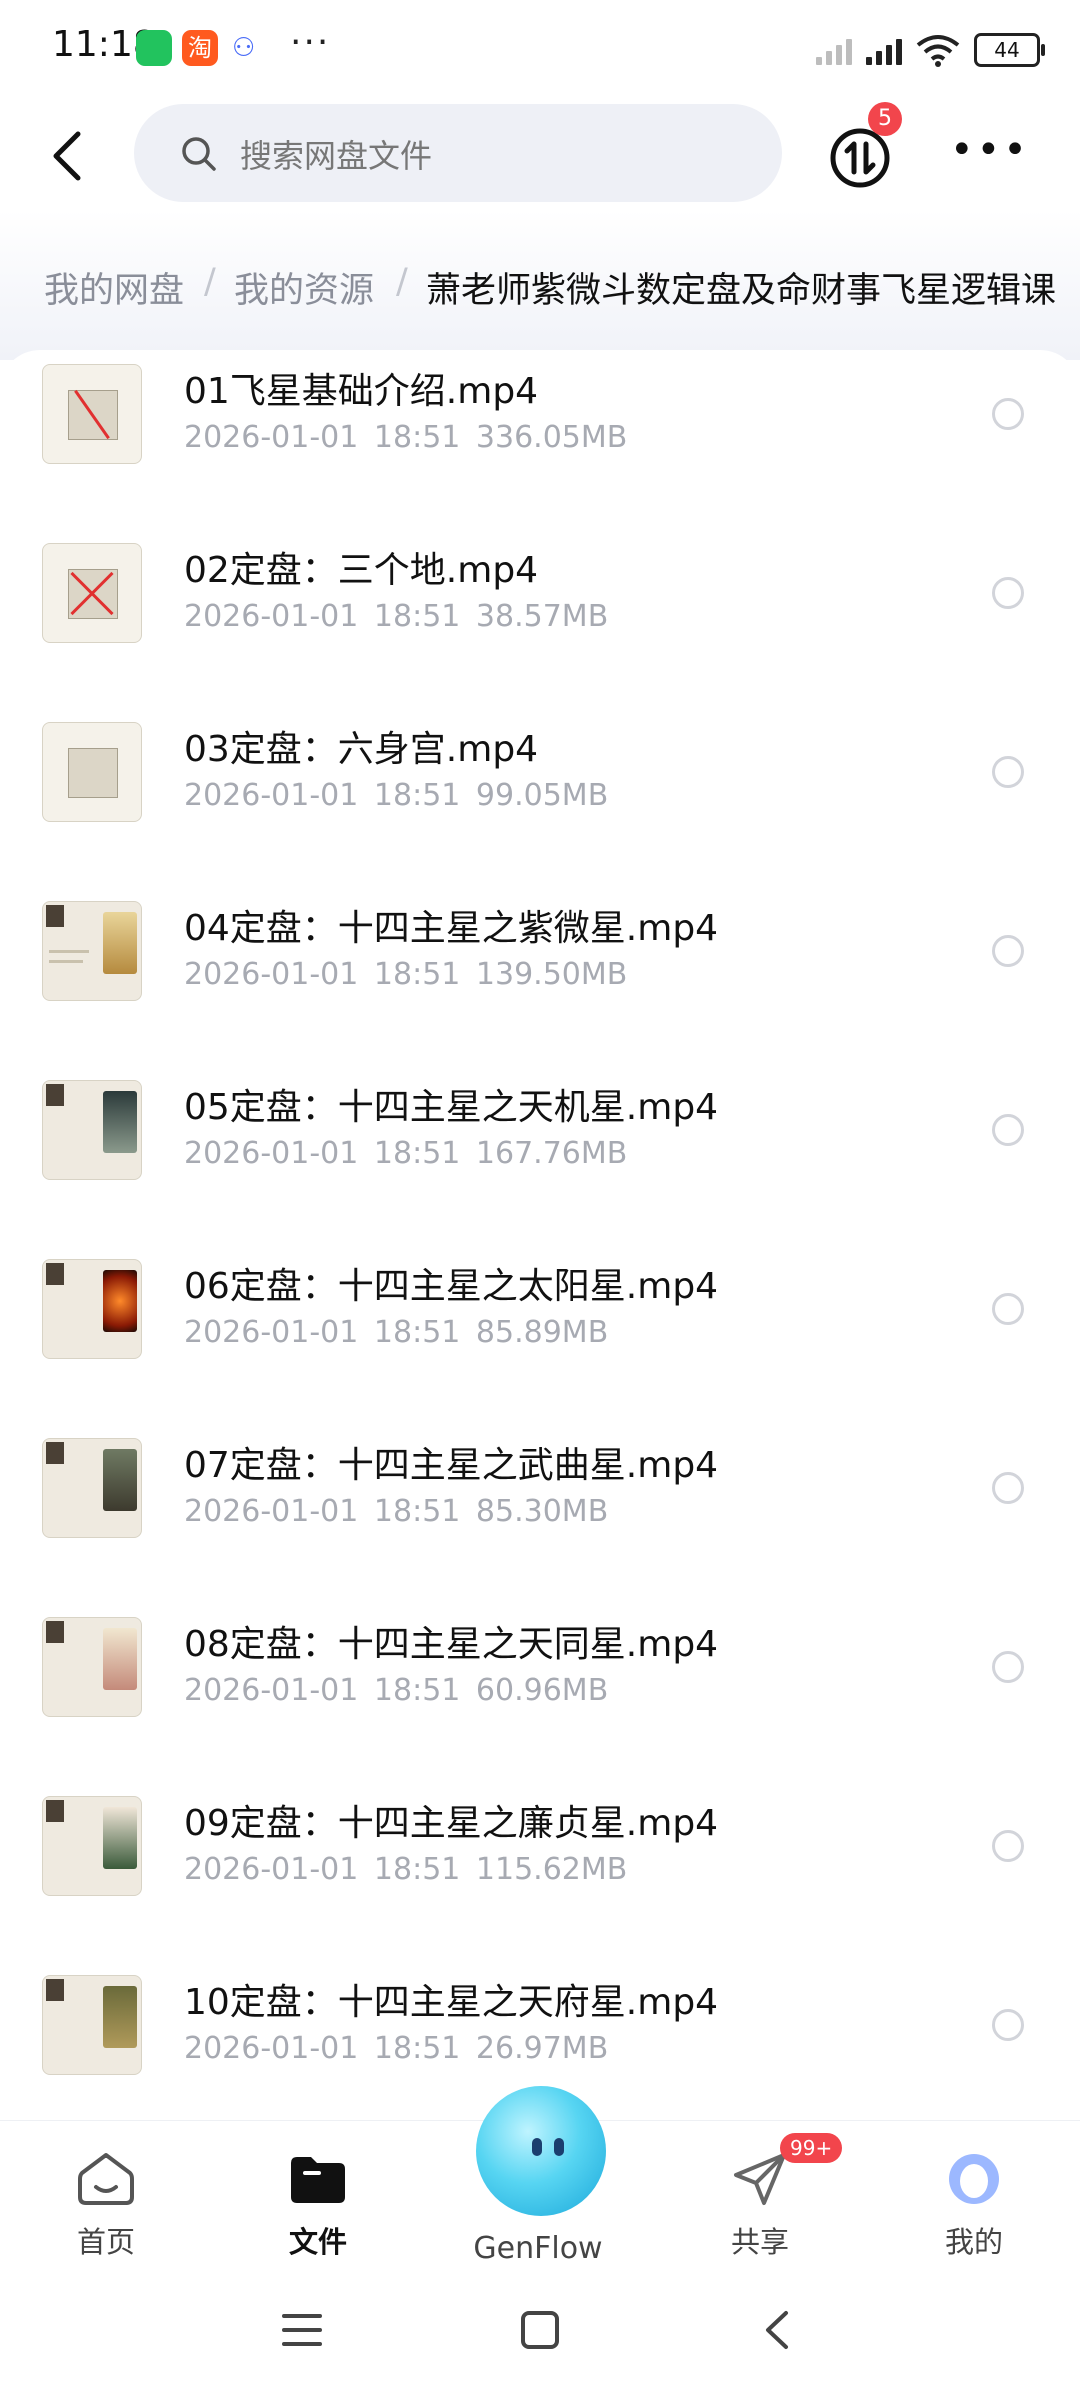 The image size is (1080, 2400). I want to click on home-icon, so click(106, 2179).